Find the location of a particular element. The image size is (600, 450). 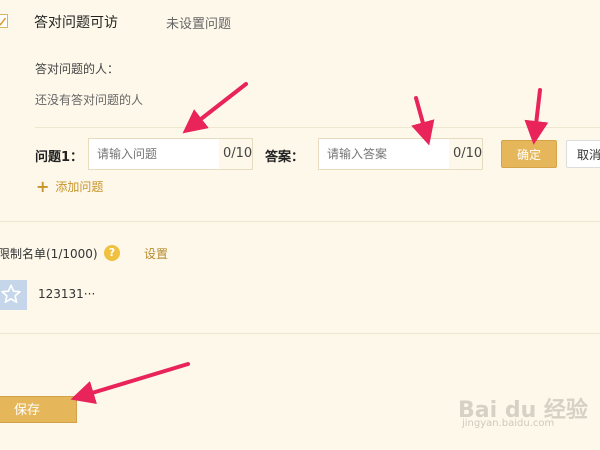

cancel-button: 取消 is located at coordinates (583, 154).